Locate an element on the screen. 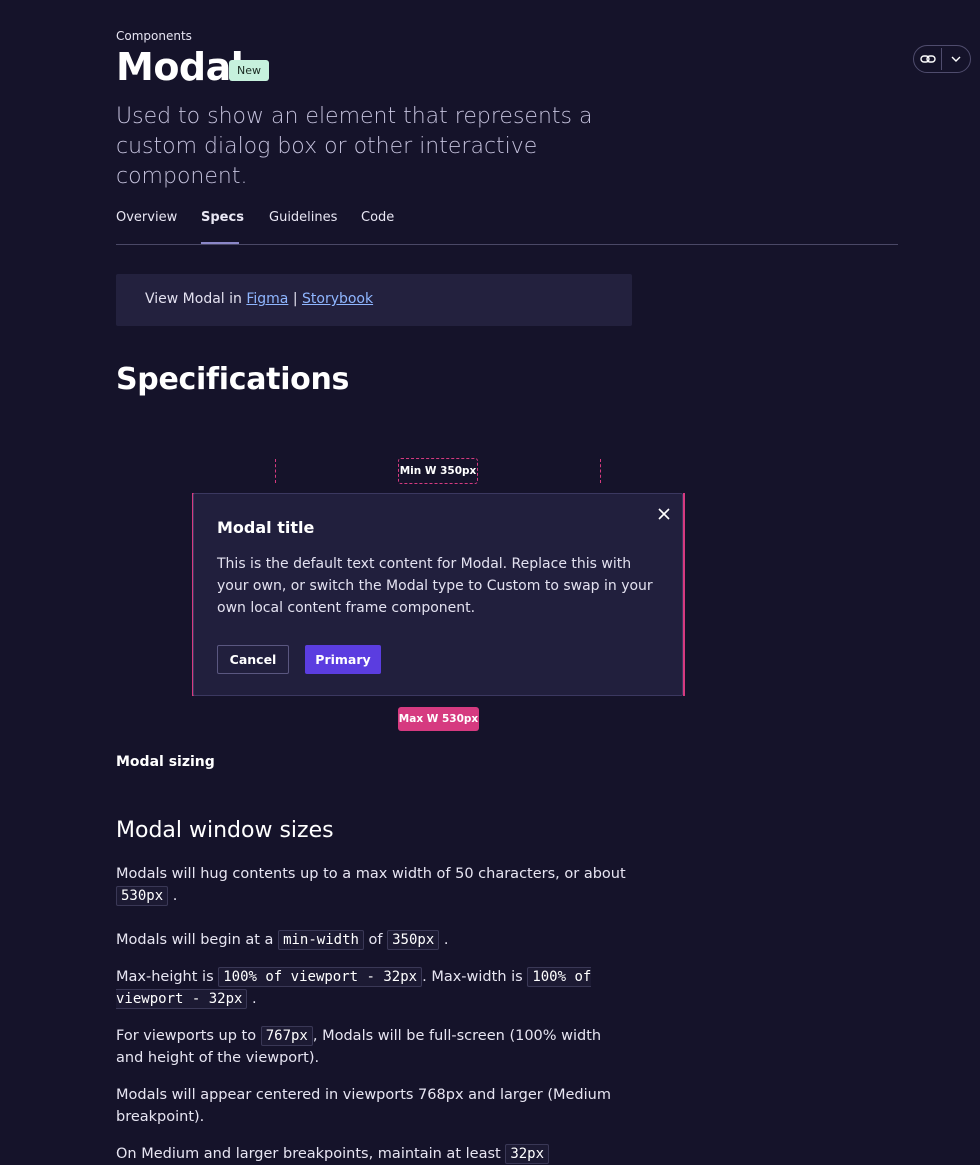 The image size is (980, 1165). close-icon is located at coordinates (664, 514).